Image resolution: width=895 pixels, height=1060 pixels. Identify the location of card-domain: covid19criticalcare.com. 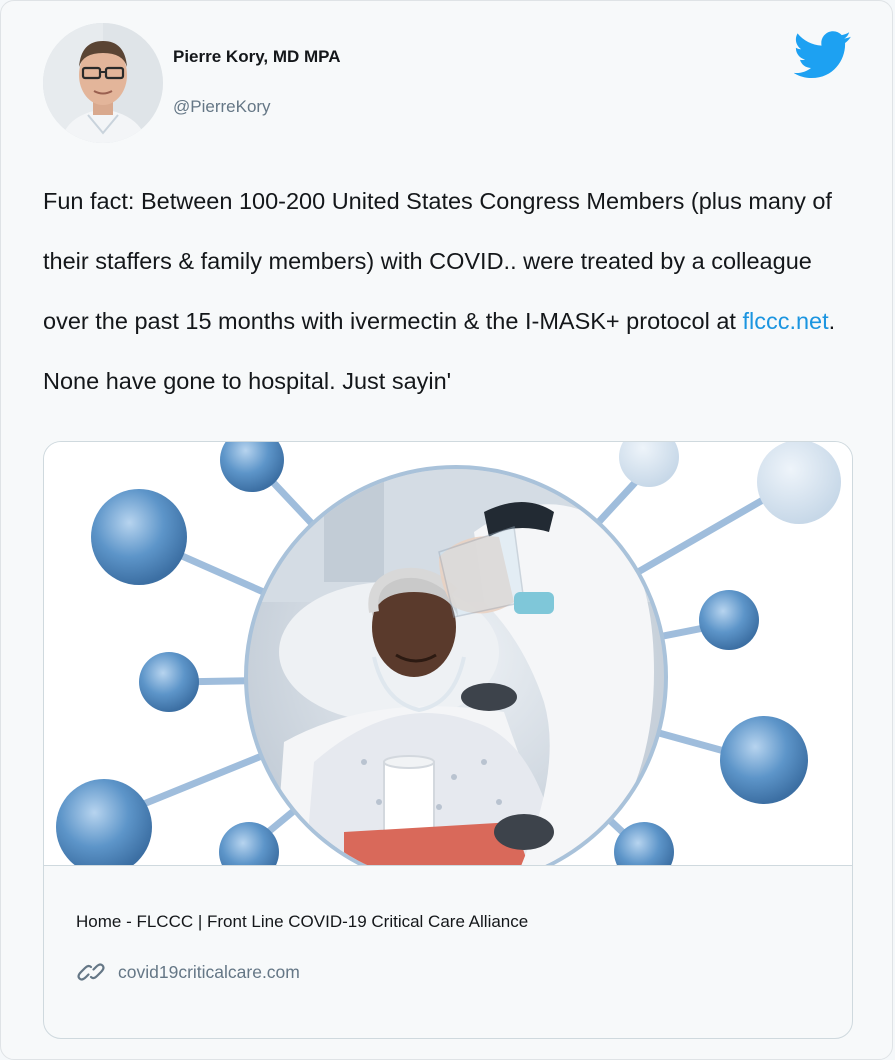
(209, 971).